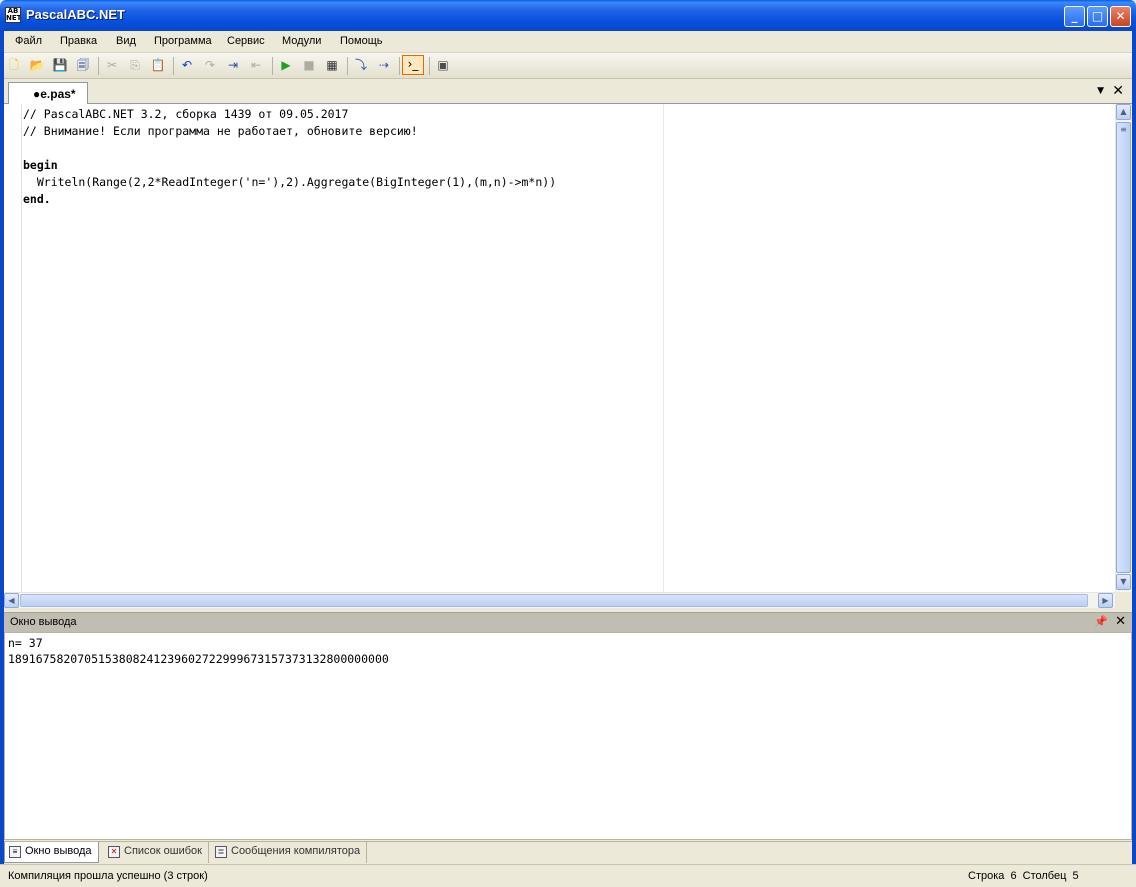  I want to click on close-panel-icon: ✕, so click(1120, 621).